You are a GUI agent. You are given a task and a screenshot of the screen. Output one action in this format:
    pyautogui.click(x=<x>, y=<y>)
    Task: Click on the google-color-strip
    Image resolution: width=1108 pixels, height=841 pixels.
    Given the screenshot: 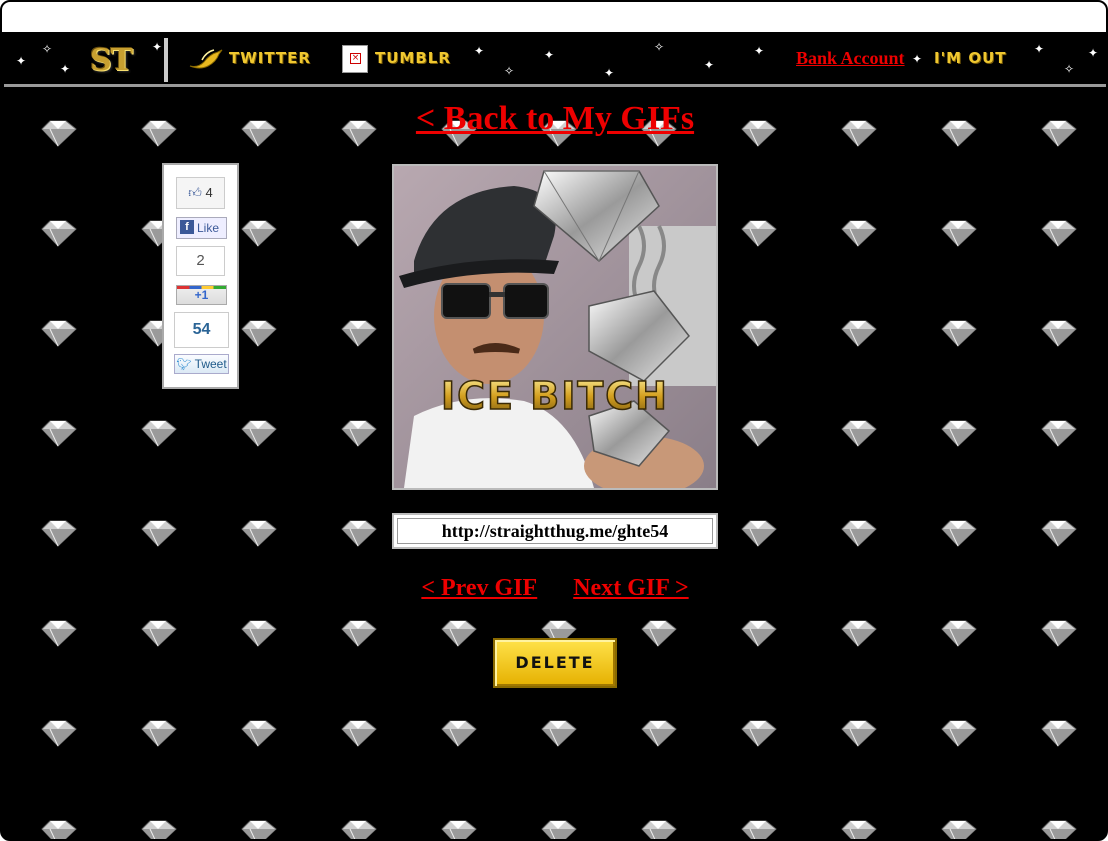 What is the action you would take?
    pyautogui.click(x=201, y=287)
    